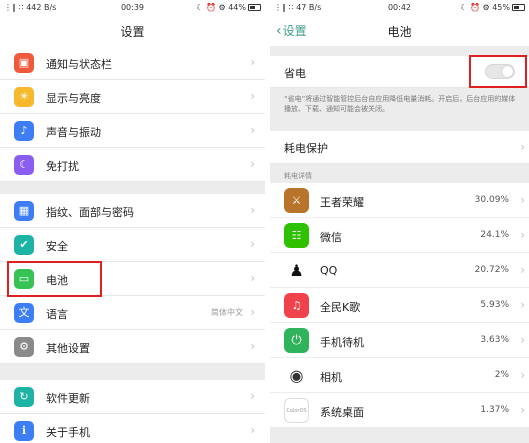 The width and height of the screenshot is (529, 443). Describe the element at coordinates (132, 8) in the screenshot. I see `status-bar: ⋮∥ ∷ 442 B/s 00:39 ☾ ⏰ ⚙ 44%` at that location.